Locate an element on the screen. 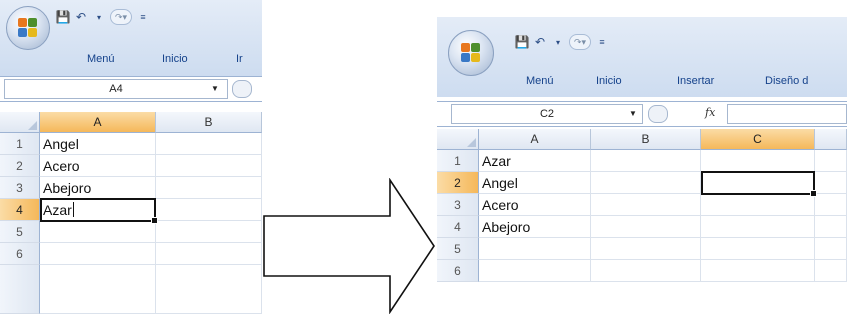  cell-d6 is located at coordinates (831, 271).